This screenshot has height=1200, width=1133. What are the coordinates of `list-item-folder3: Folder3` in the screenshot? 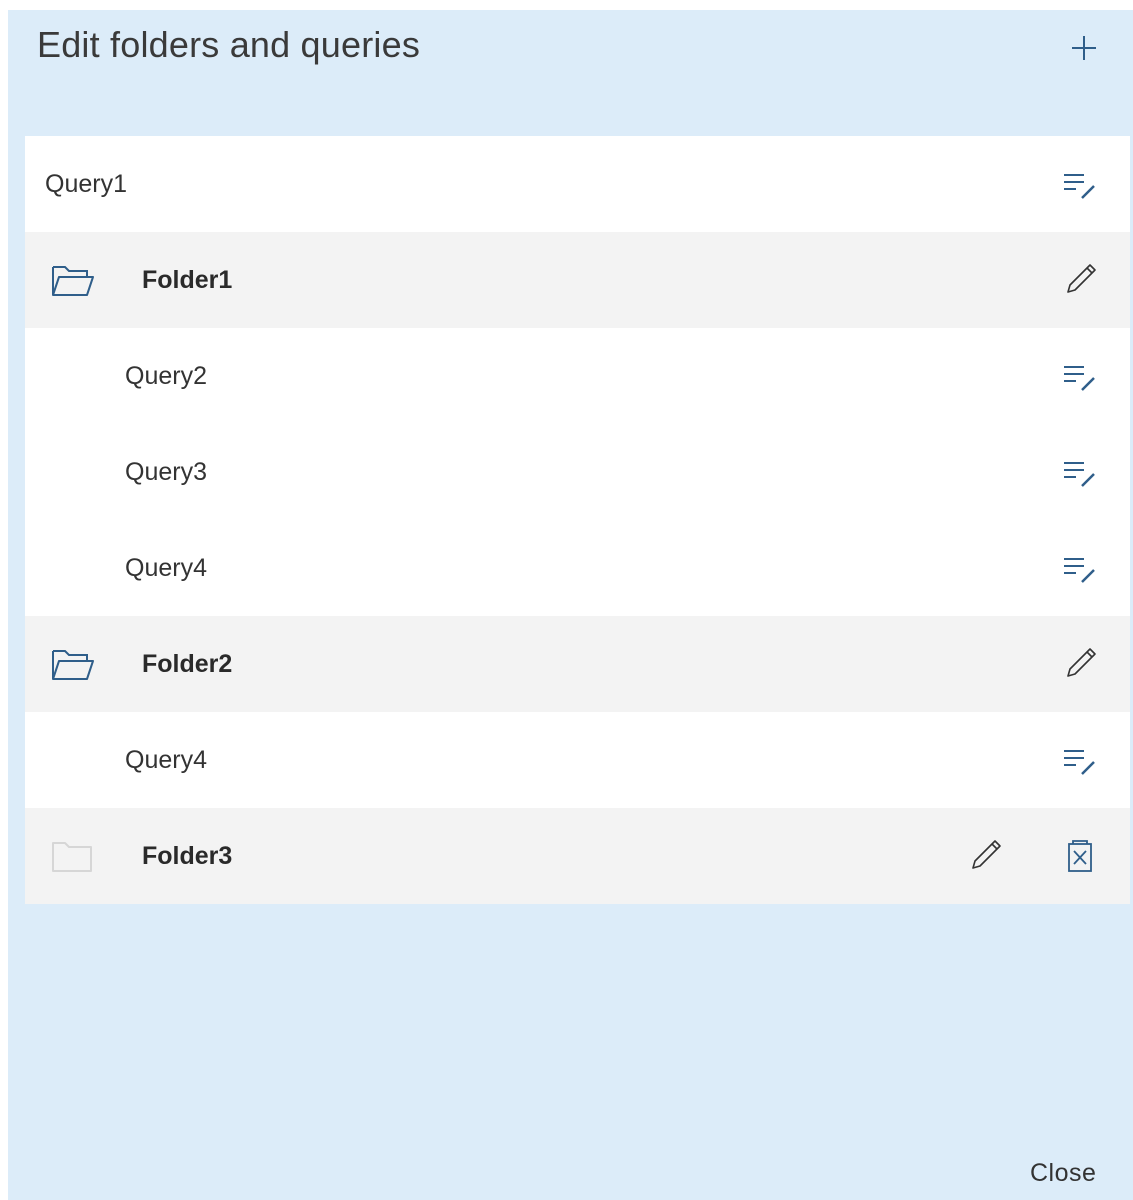 It's located at (577, 856).